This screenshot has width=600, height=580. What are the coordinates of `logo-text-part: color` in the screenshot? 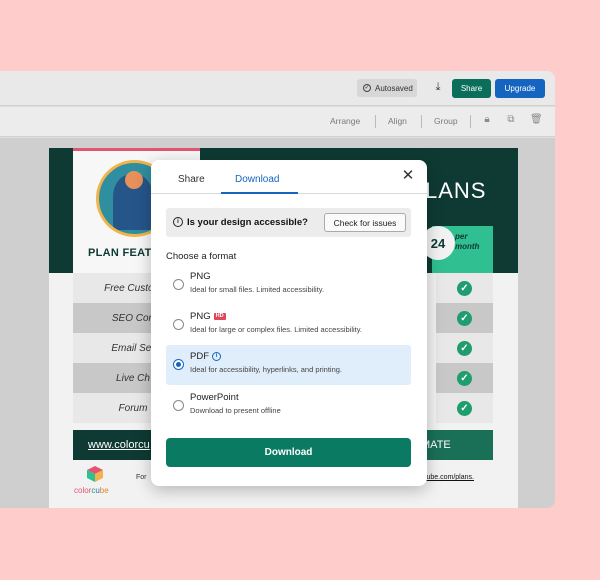 It's located at (83, 490).